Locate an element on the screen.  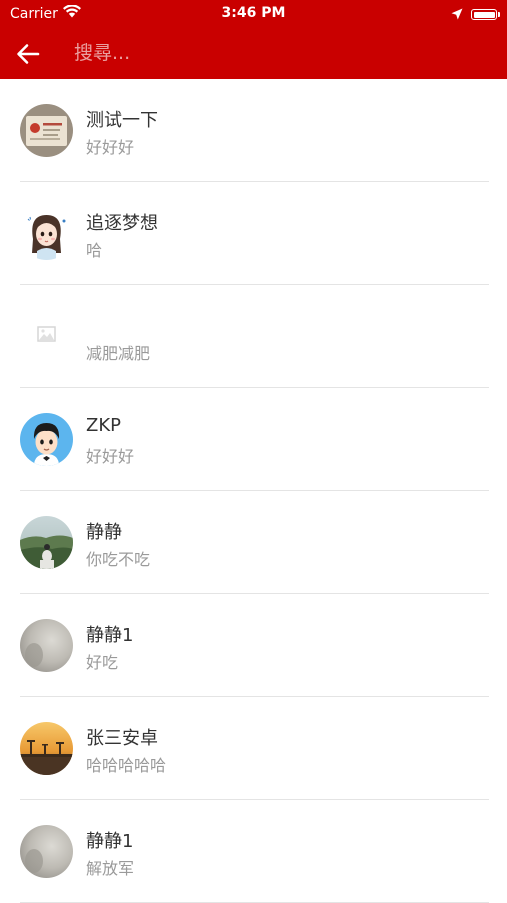
contact-name: ZKP is located at coordinates (103, 425).